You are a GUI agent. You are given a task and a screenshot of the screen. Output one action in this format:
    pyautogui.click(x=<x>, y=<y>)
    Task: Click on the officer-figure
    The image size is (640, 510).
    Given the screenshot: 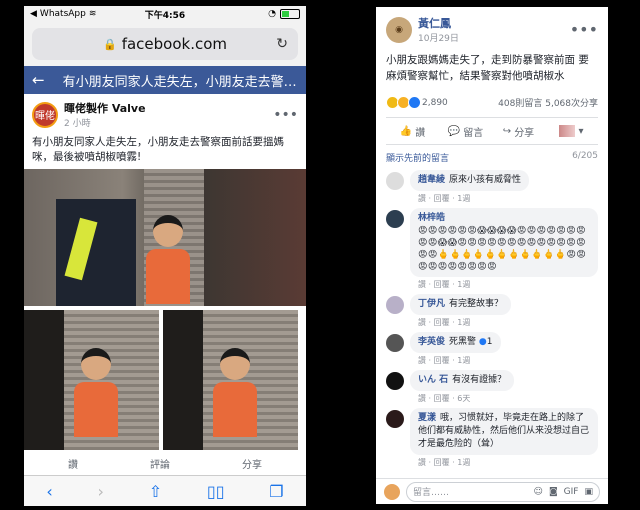 What is the action you would take?
    pyautogui.click(x=96, y=252)
    